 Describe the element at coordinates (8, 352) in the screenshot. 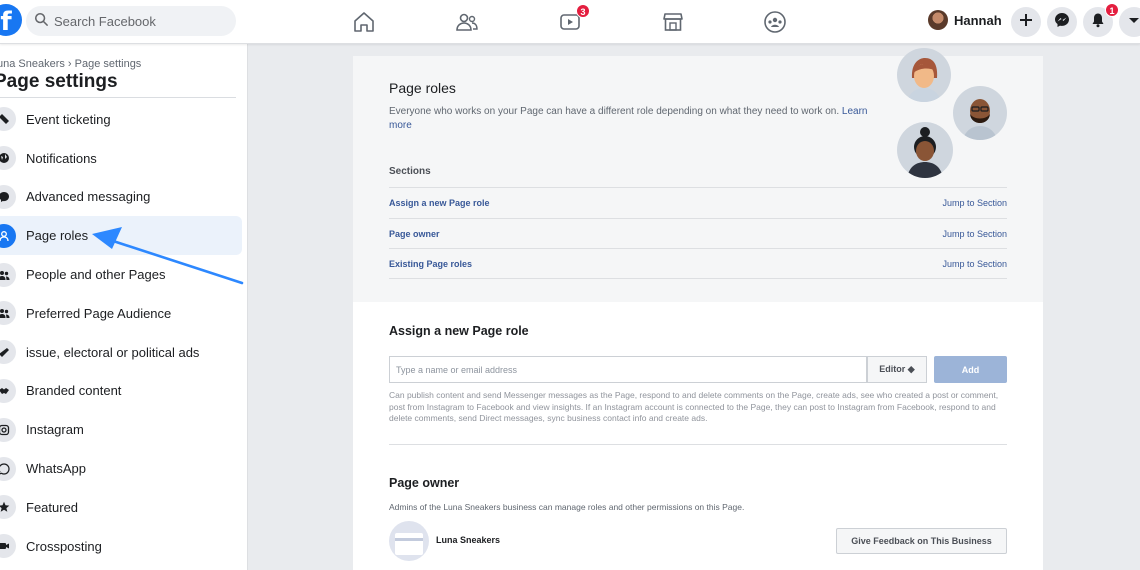

I see `megaphone-icon` at that location.